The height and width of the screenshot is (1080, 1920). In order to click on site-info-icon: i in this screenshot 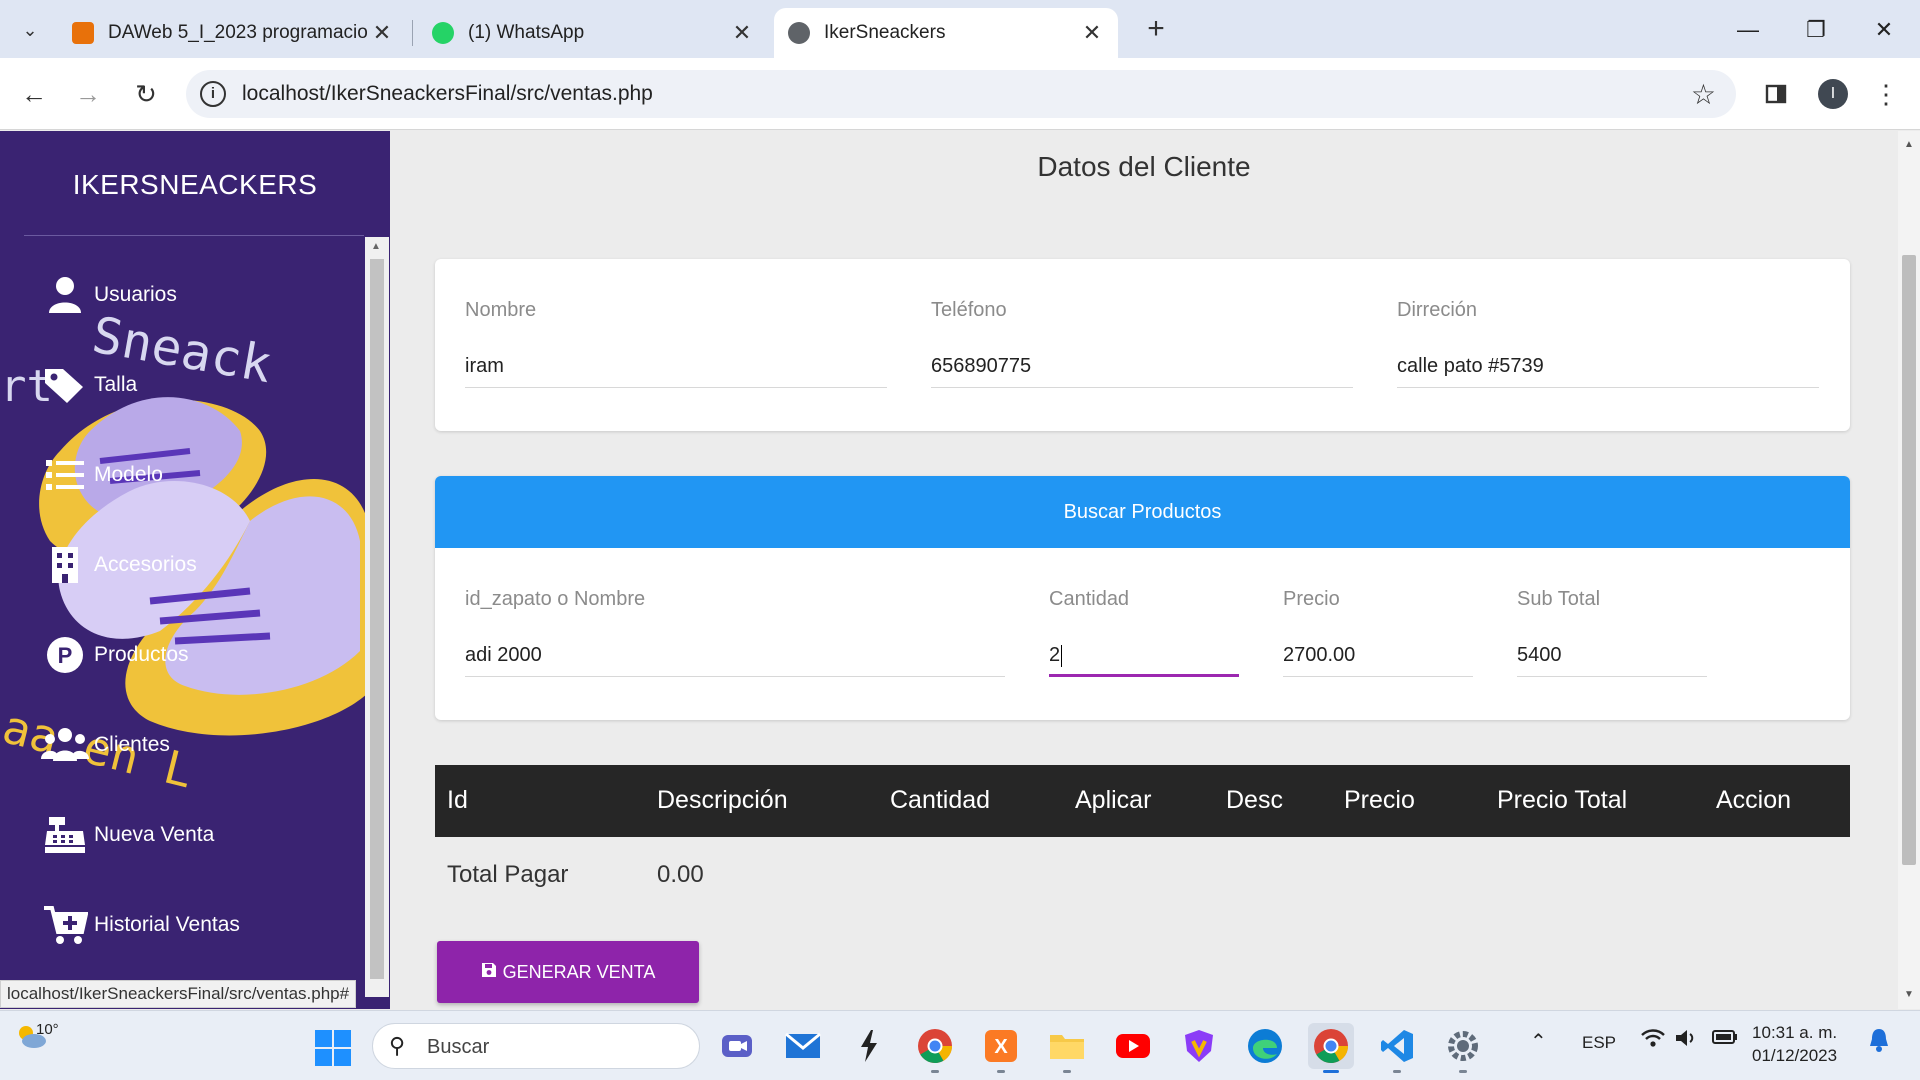, I will do `click(213, 94)`.